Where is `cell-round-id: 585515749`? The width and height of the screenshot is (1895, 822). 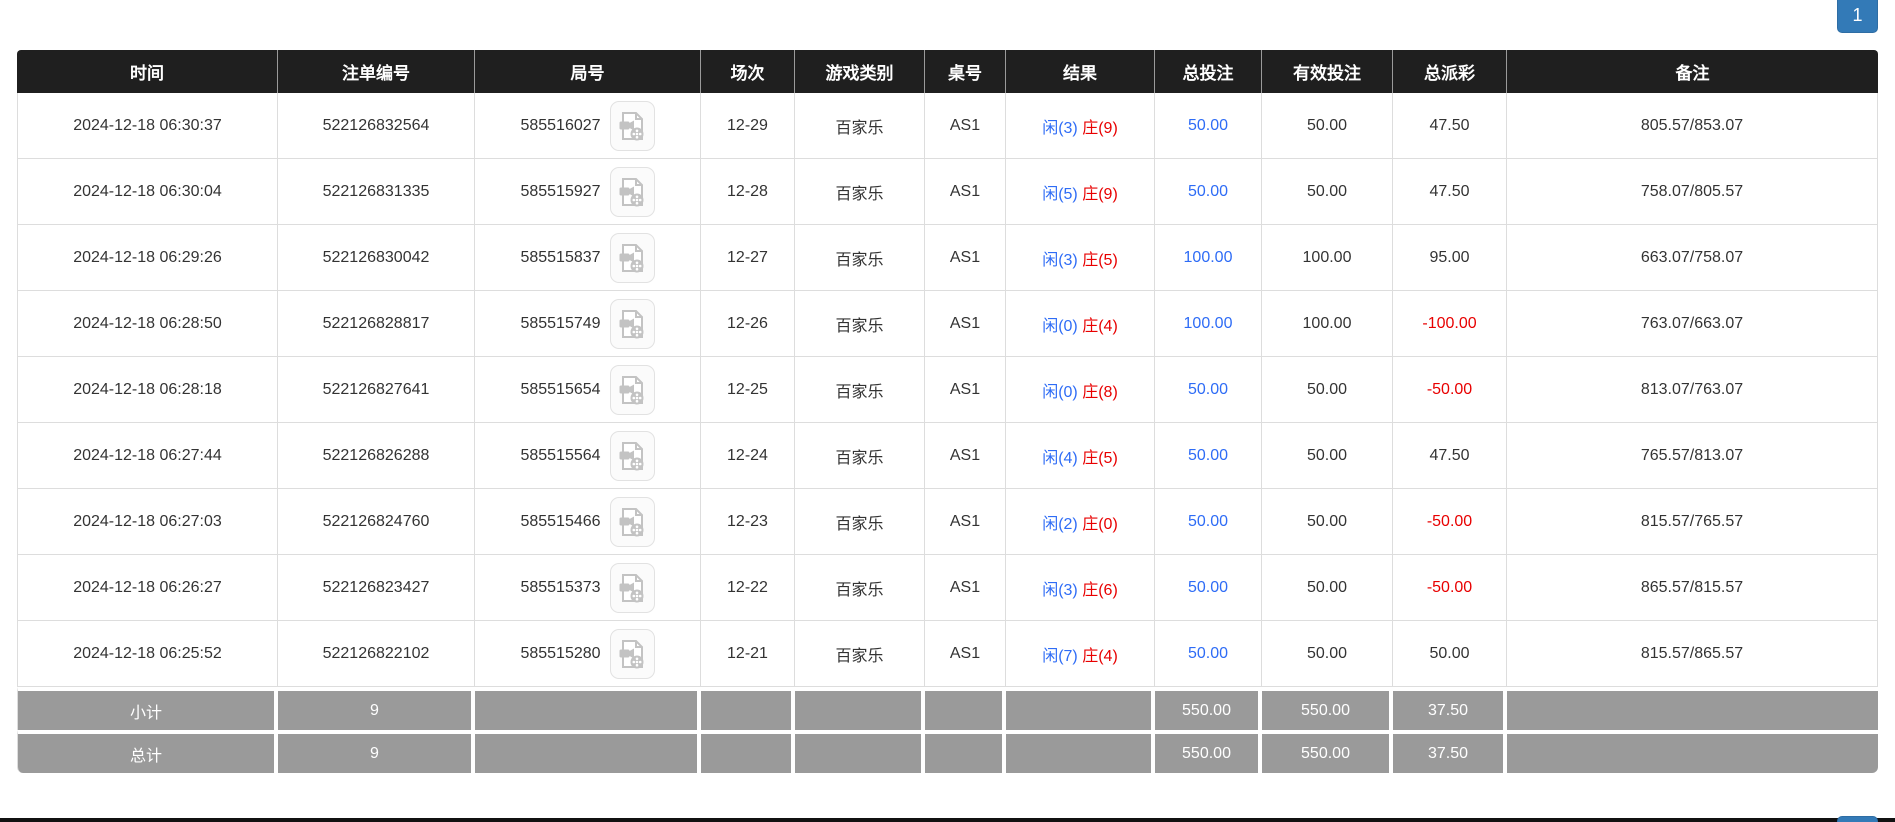 cell-round-id: 585515749 is located at coordinates (588, 324).